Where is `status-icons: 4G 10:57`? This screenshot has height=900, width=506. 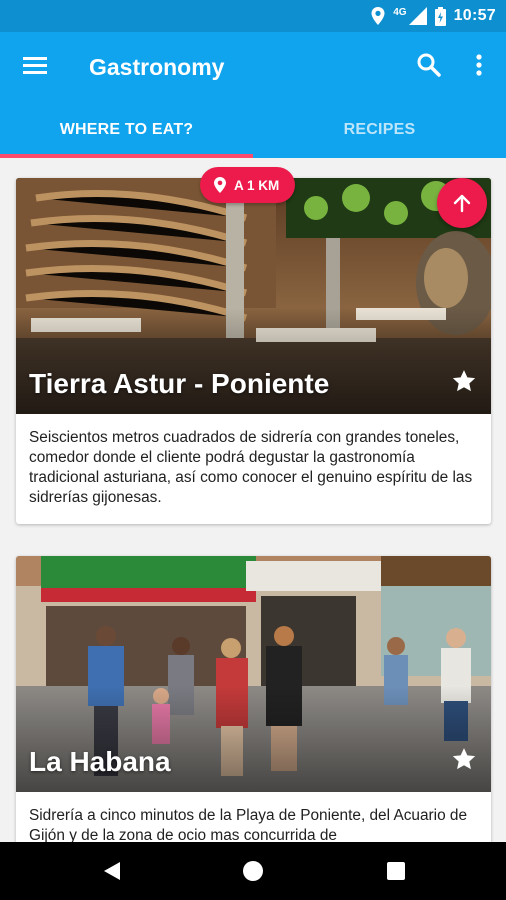
status-icons: 4G 10:57 is located at coordinates (433, 16).